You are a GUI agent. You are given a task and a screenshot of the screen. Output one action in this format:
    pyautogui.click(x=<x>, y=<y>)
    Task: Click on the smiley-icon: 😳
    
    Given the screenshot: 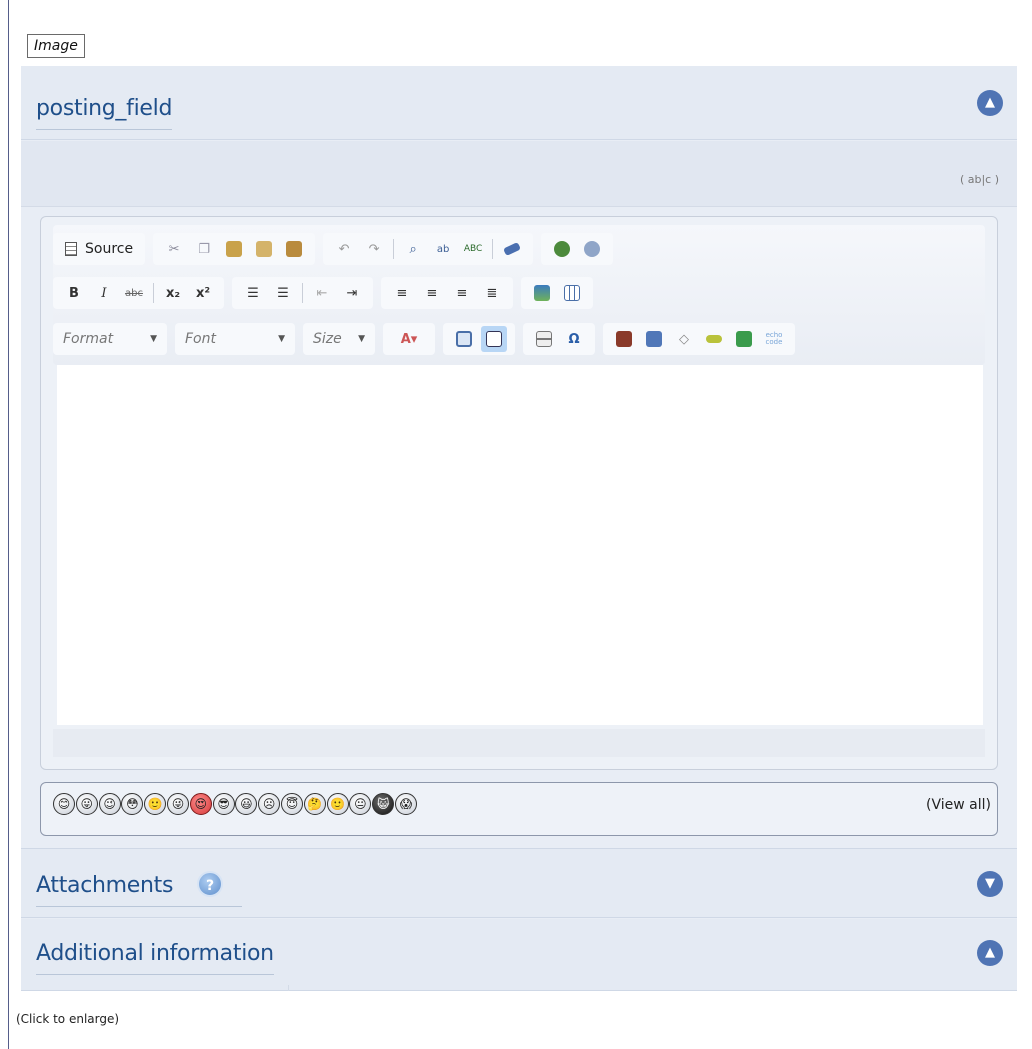 What is the action you would take?
    pyautogui.click(x=132, y=804)
    